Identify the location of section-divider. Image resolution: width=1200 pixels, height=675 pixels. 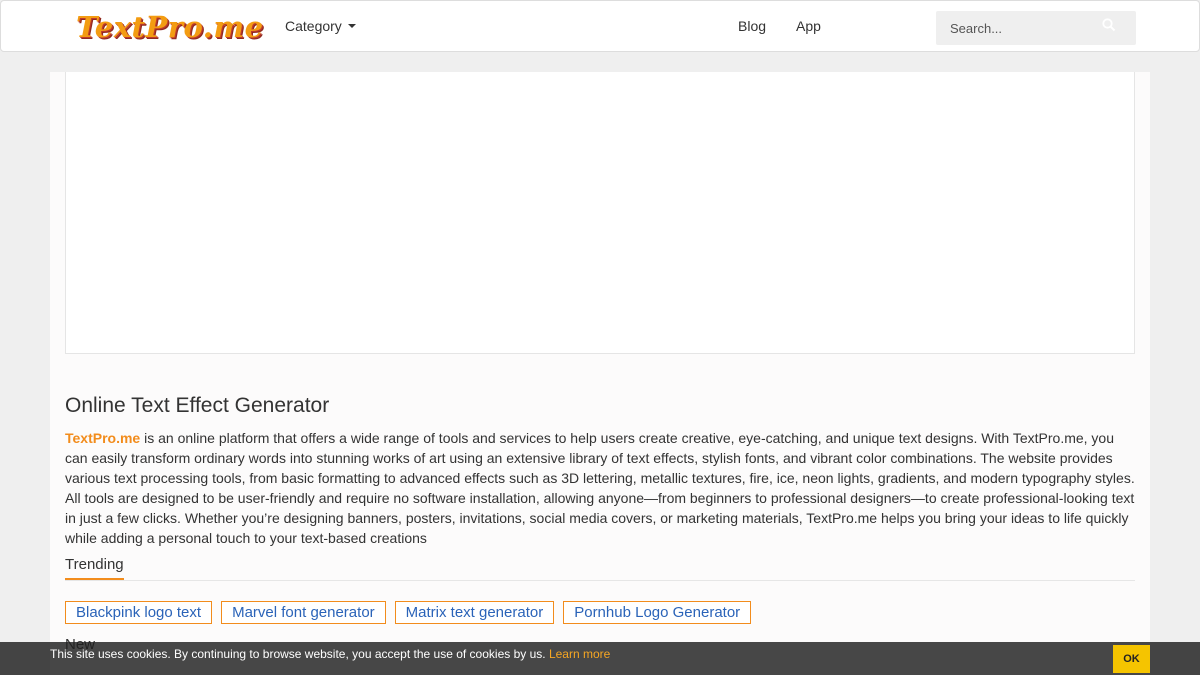
(600, 580).